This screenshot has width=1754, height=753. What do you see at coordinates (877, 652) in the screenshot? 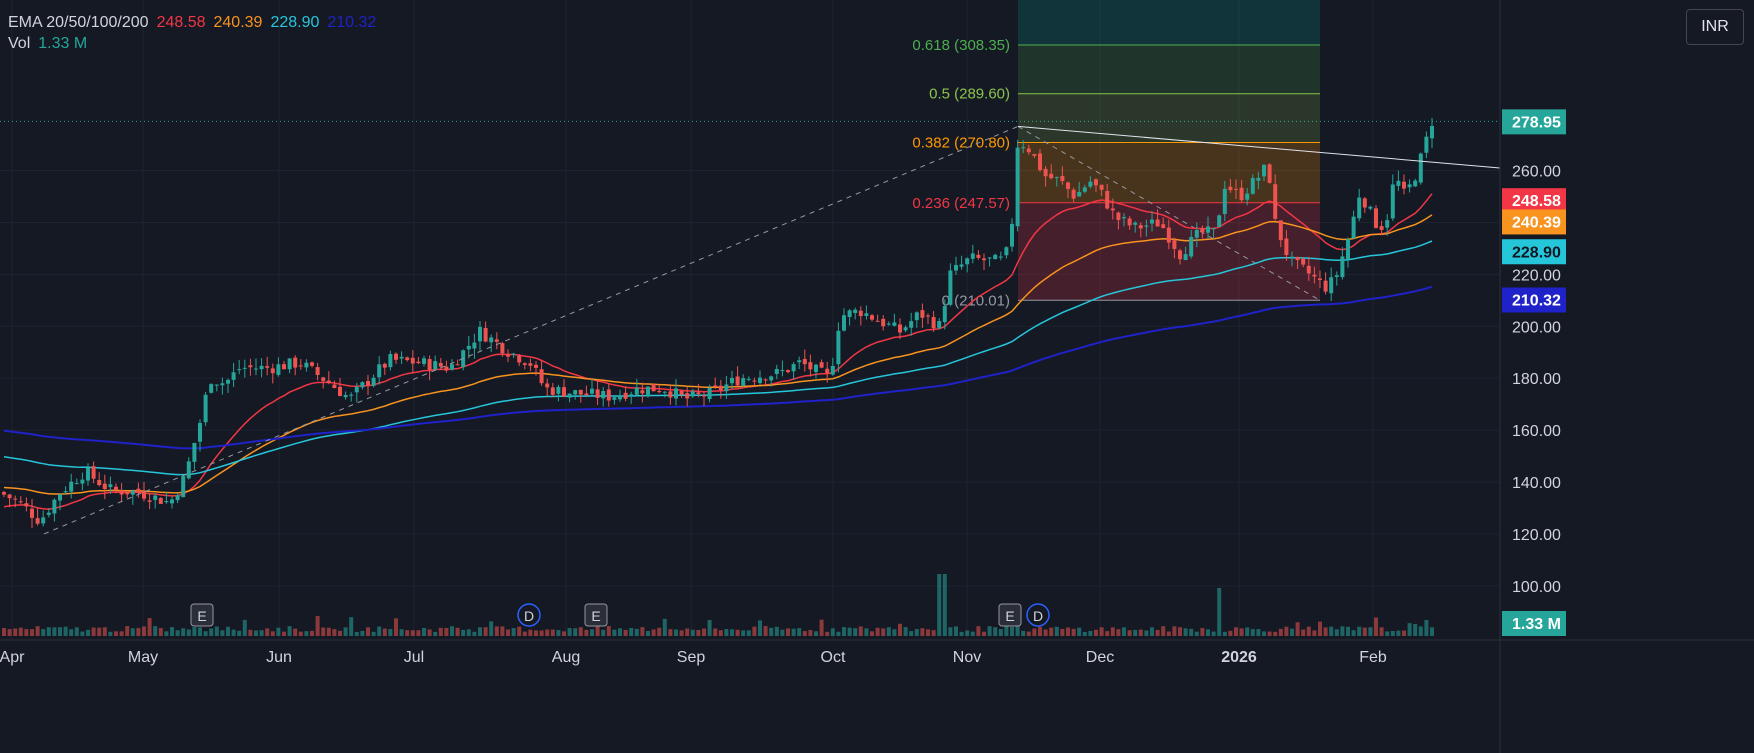
I see `time-axis: Apr May Jun Jul Aug Sep Oct Nov Dec 2026 Feb` at bounding box center [877, 652].